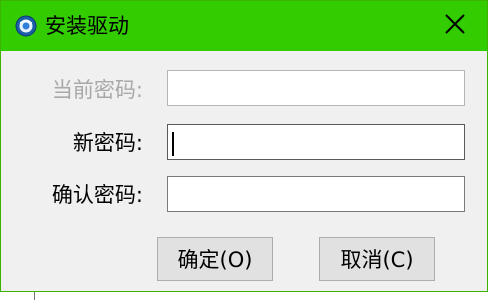 The image size is (488, 300). What do you see at coordinates (107, 143) in the screenshot?
I see `new-password-label: 新密码:` at bounding box center [107, 143].